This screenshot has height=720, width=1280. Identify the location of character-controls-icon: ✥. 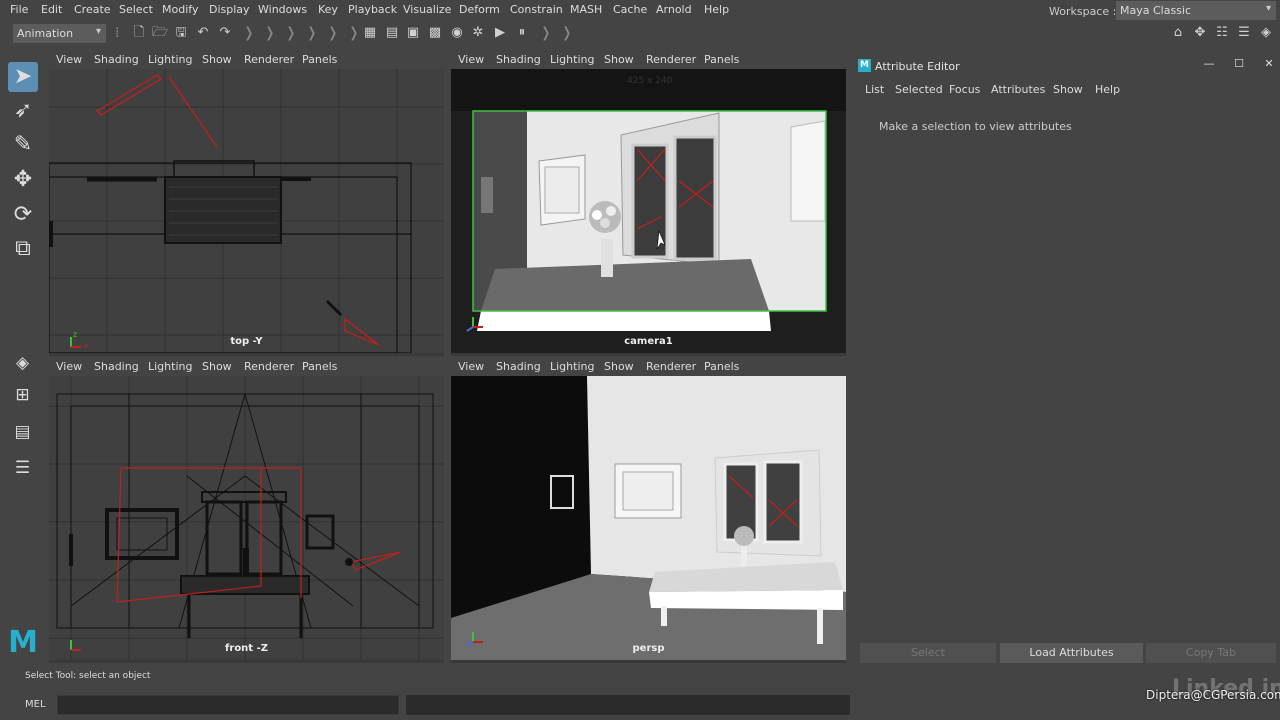
(1200, 33).